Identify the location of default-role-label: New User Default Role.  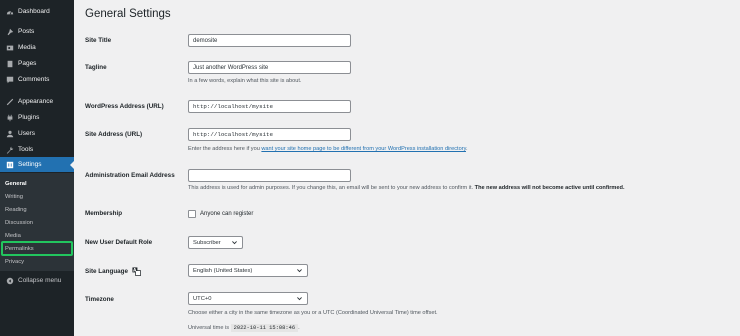
(119, 242).